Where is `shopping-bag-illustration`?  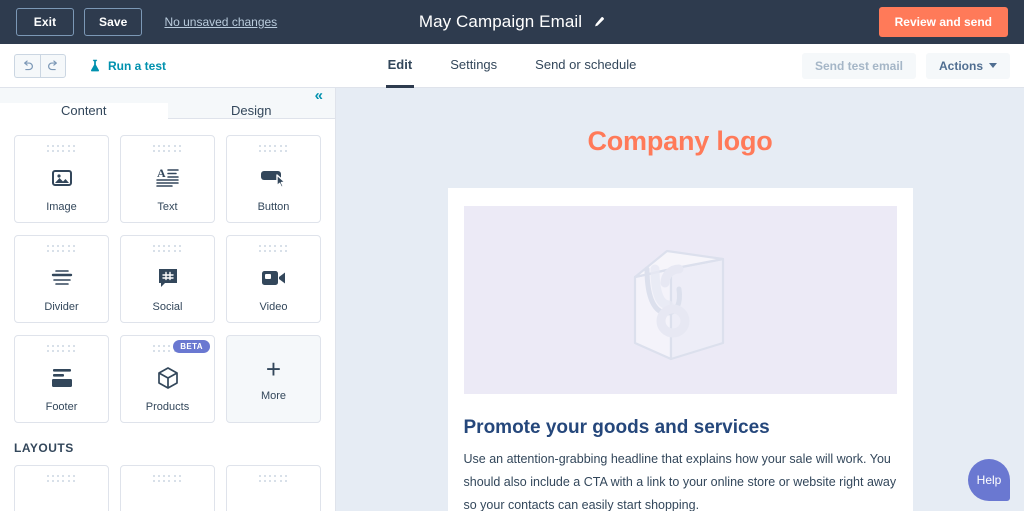 shopping-bag-illustration is located at coordinates (679, 305).